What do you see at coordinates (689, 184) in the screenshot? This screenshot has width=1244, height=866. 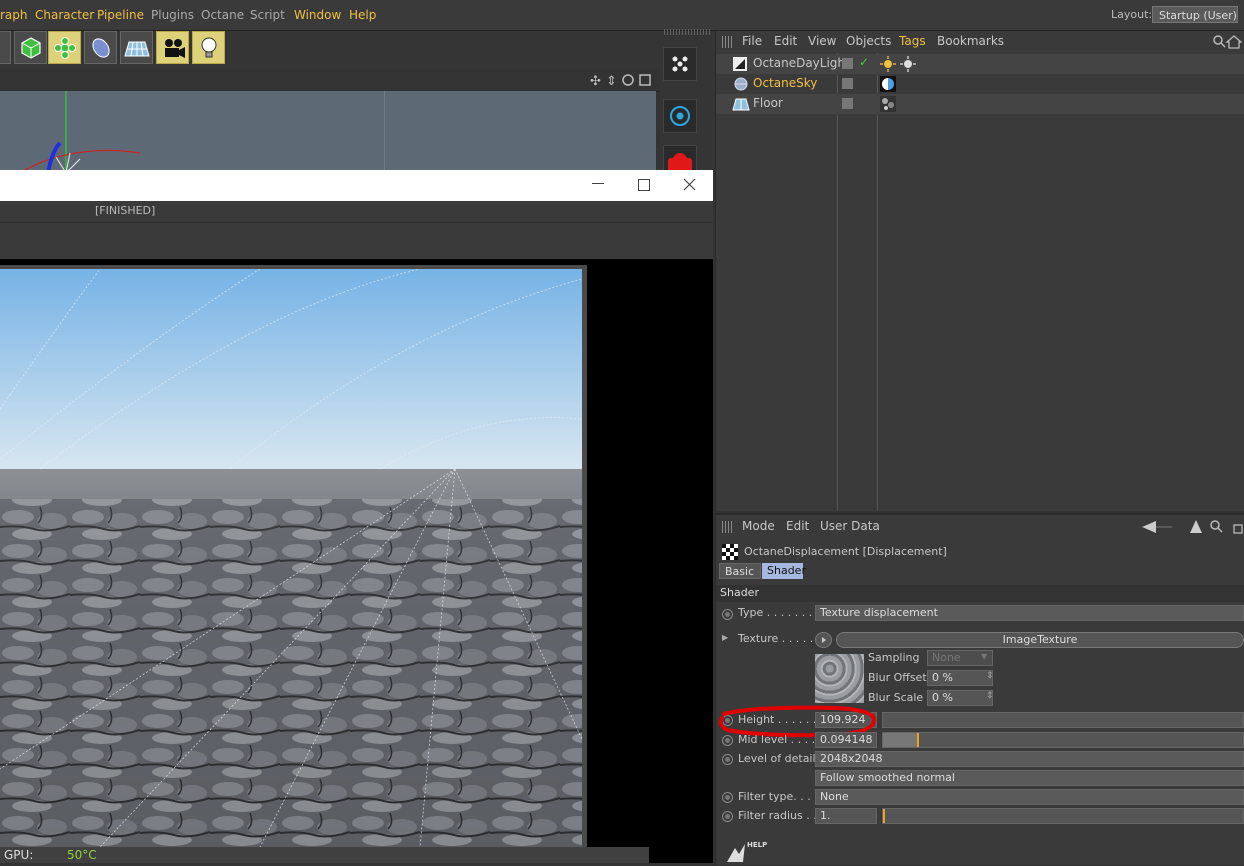 I see `close-icon` at bounding box center [689, 184].